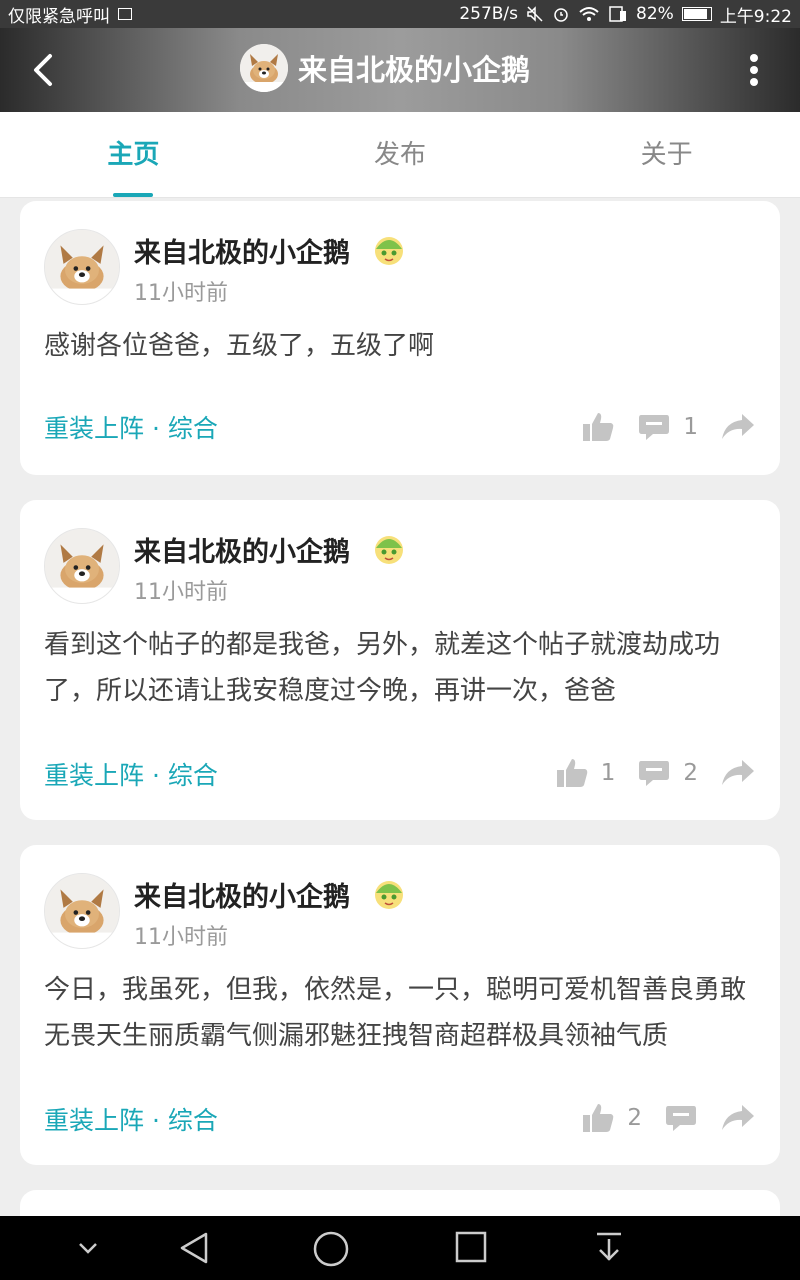 The image size is (800, 1280). I want to click on sim-icon, so click(618, 14).